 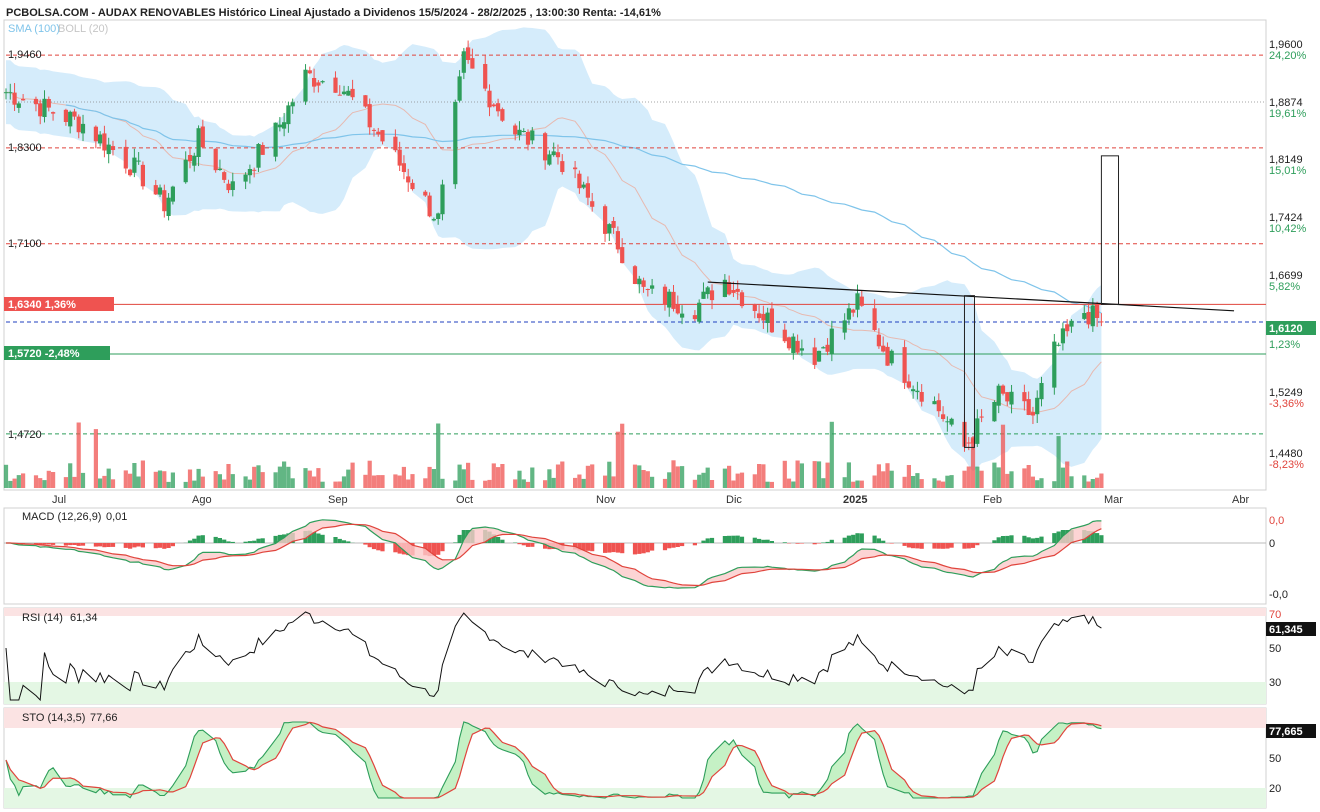 I want to click on rsi-tick-30: 30, so click(x=1275, y=683).